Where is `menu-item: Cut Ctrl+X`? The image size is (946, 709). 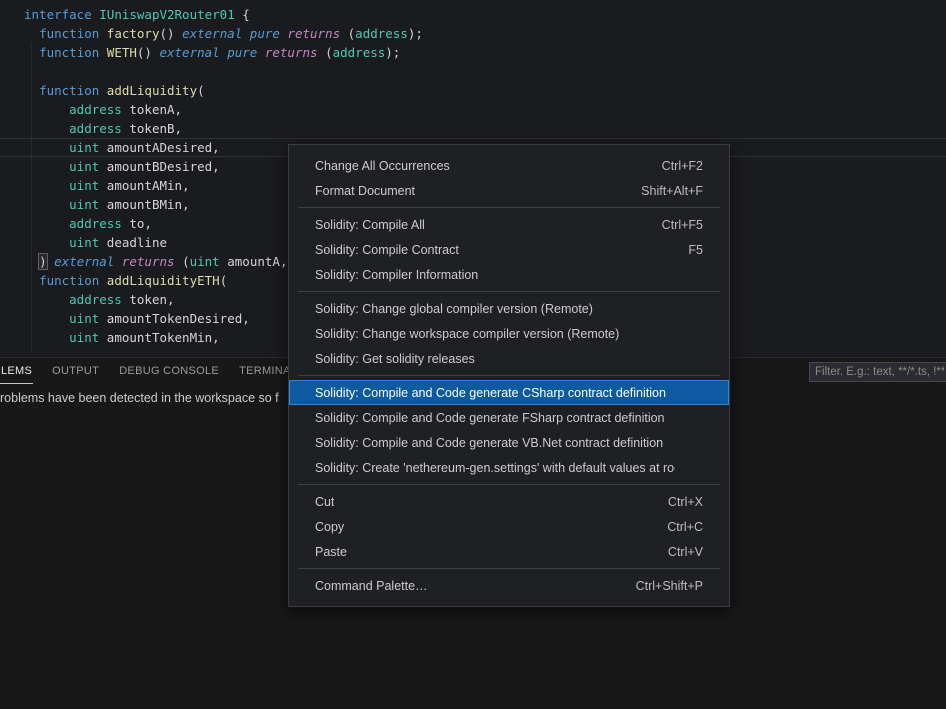 menu-item: Cut Ctrl+X is located at coordinates (509, 501).